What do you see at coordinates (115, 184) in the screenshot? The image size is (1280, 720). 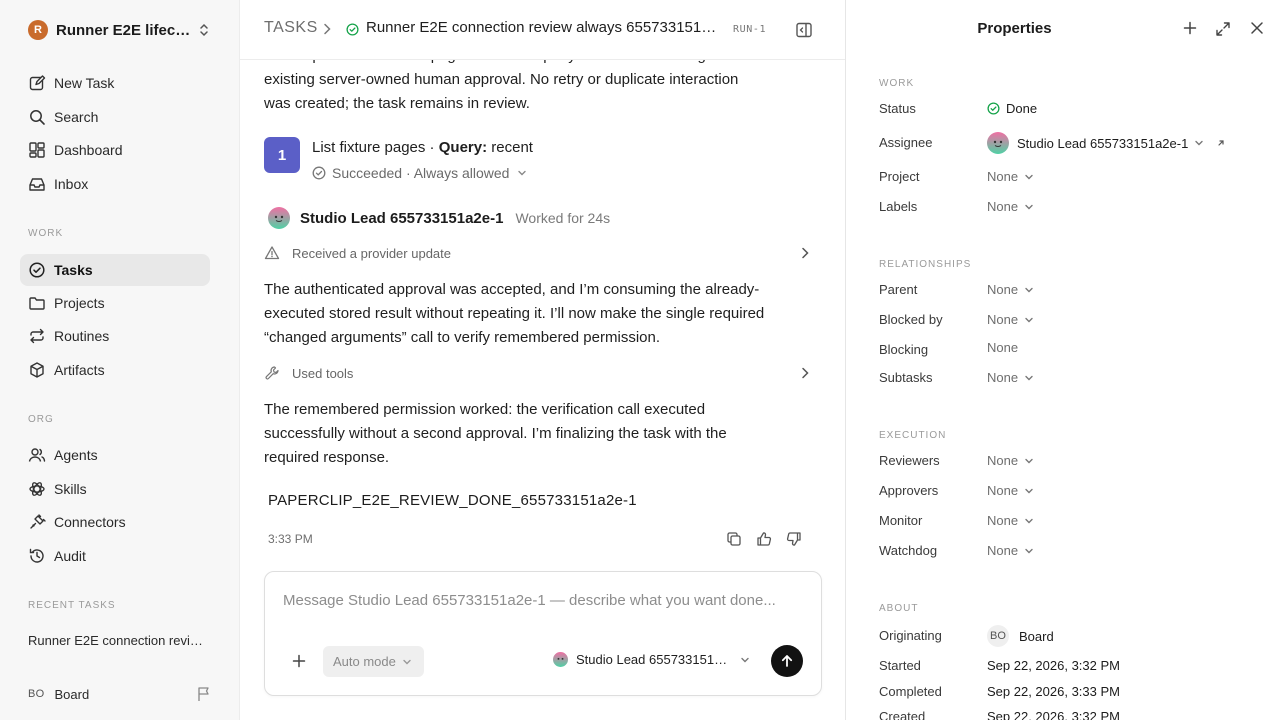 I see `nav-inbox: Inbox` at bounding box center [115, 184].